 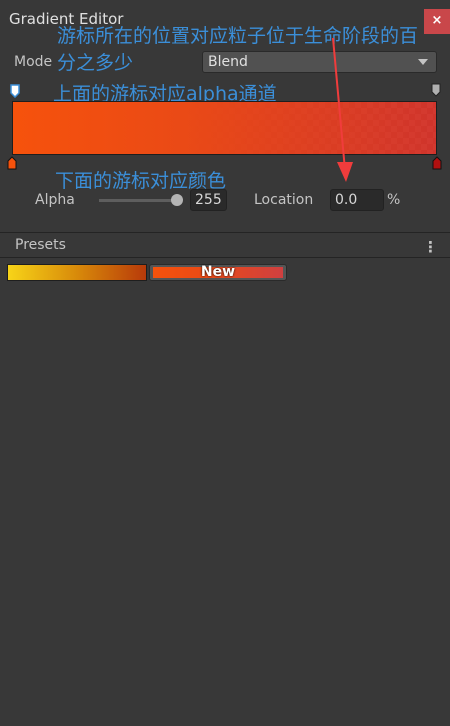 I want to click on location-unit: %, so click(x=394, y=200).